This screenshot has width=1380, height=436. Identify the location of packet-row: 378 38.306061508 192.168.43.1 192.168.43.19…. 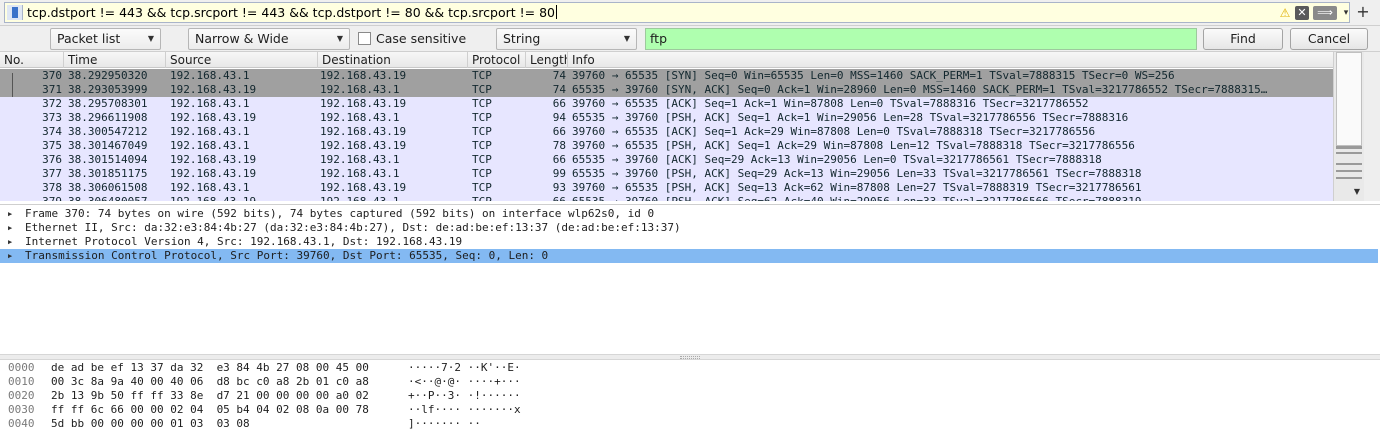
(666, 188).